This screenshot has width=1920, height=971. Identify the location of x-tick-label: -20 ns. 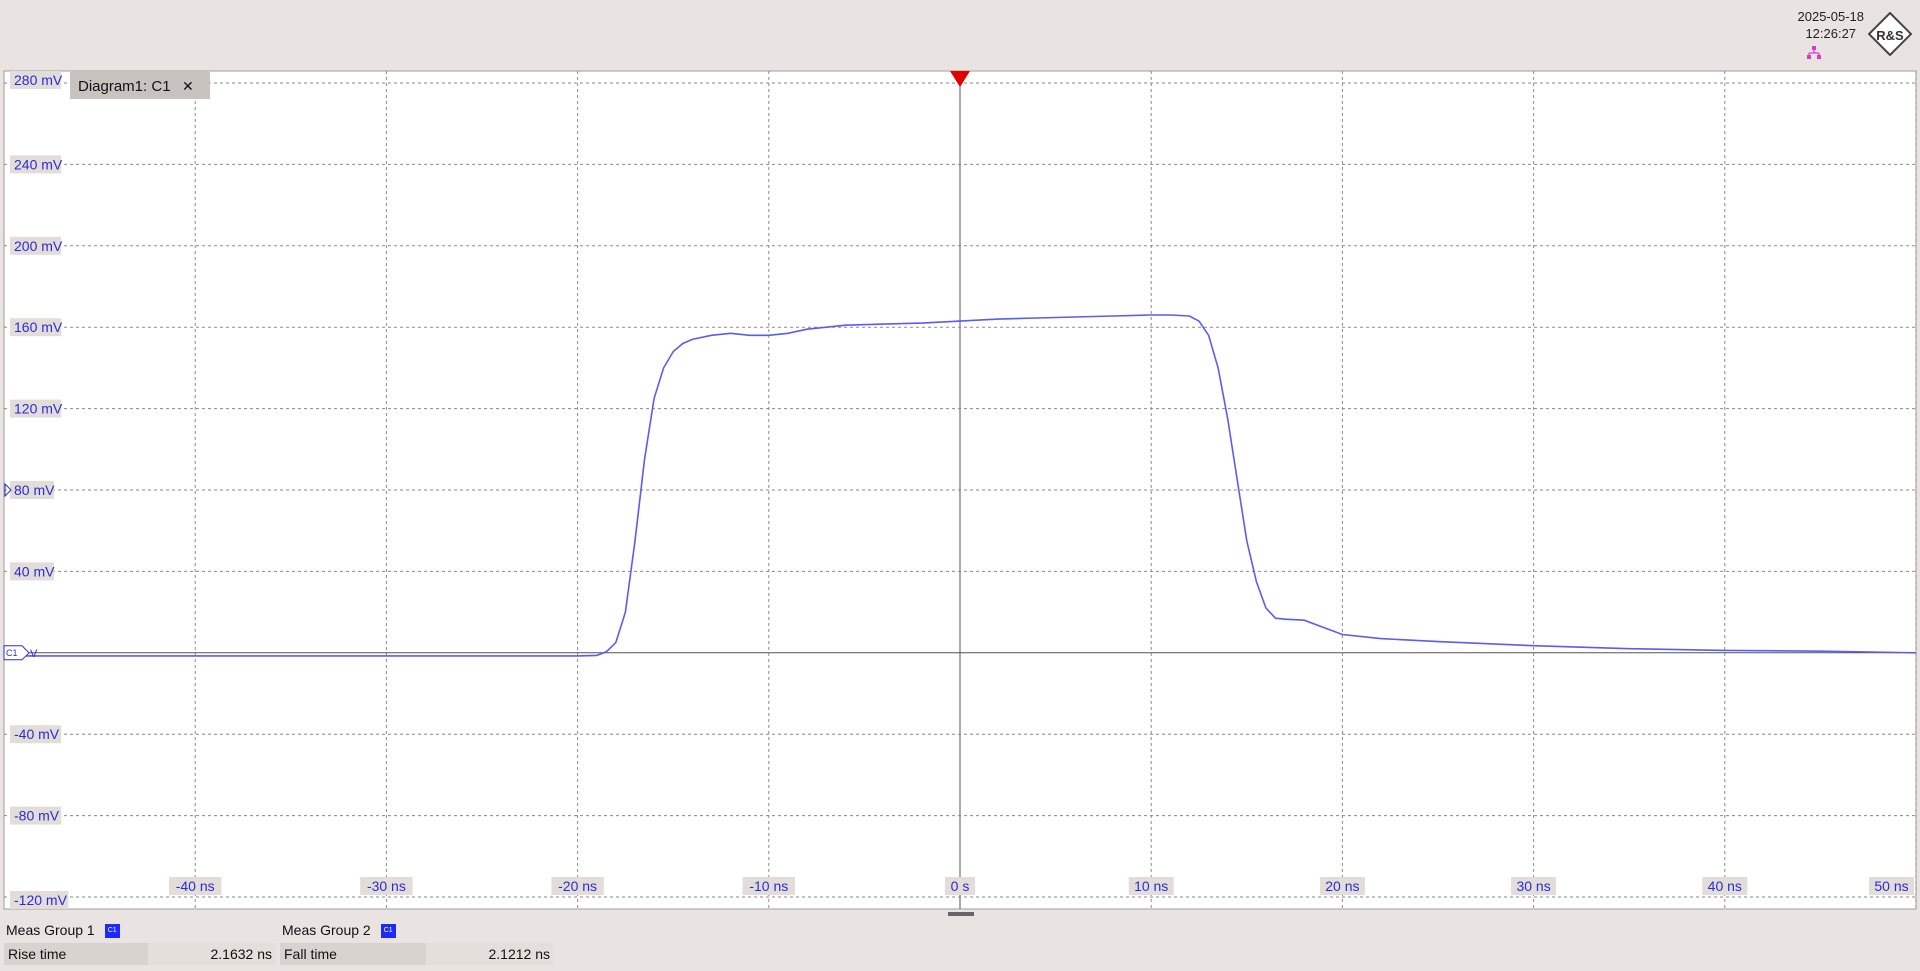
(577, 886).